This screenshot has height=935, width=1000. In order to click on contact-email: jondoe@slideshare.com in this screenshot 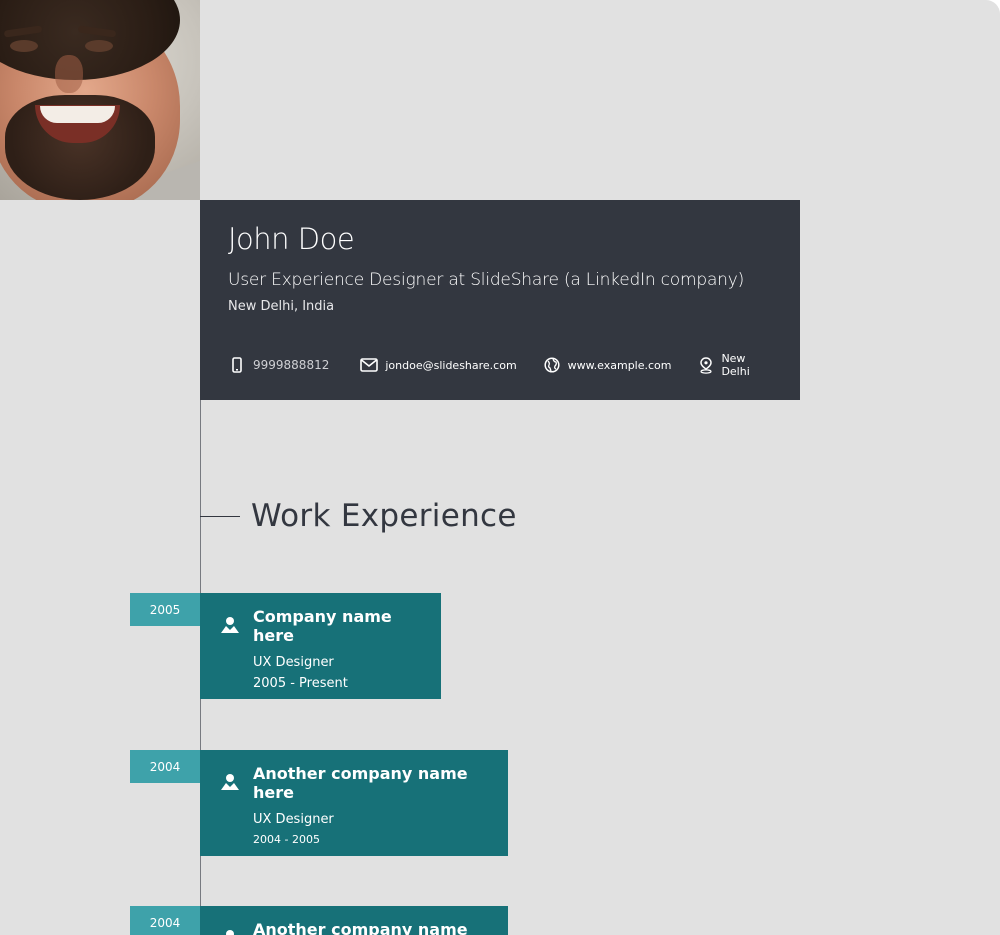, I will do `click(438, 365)`.